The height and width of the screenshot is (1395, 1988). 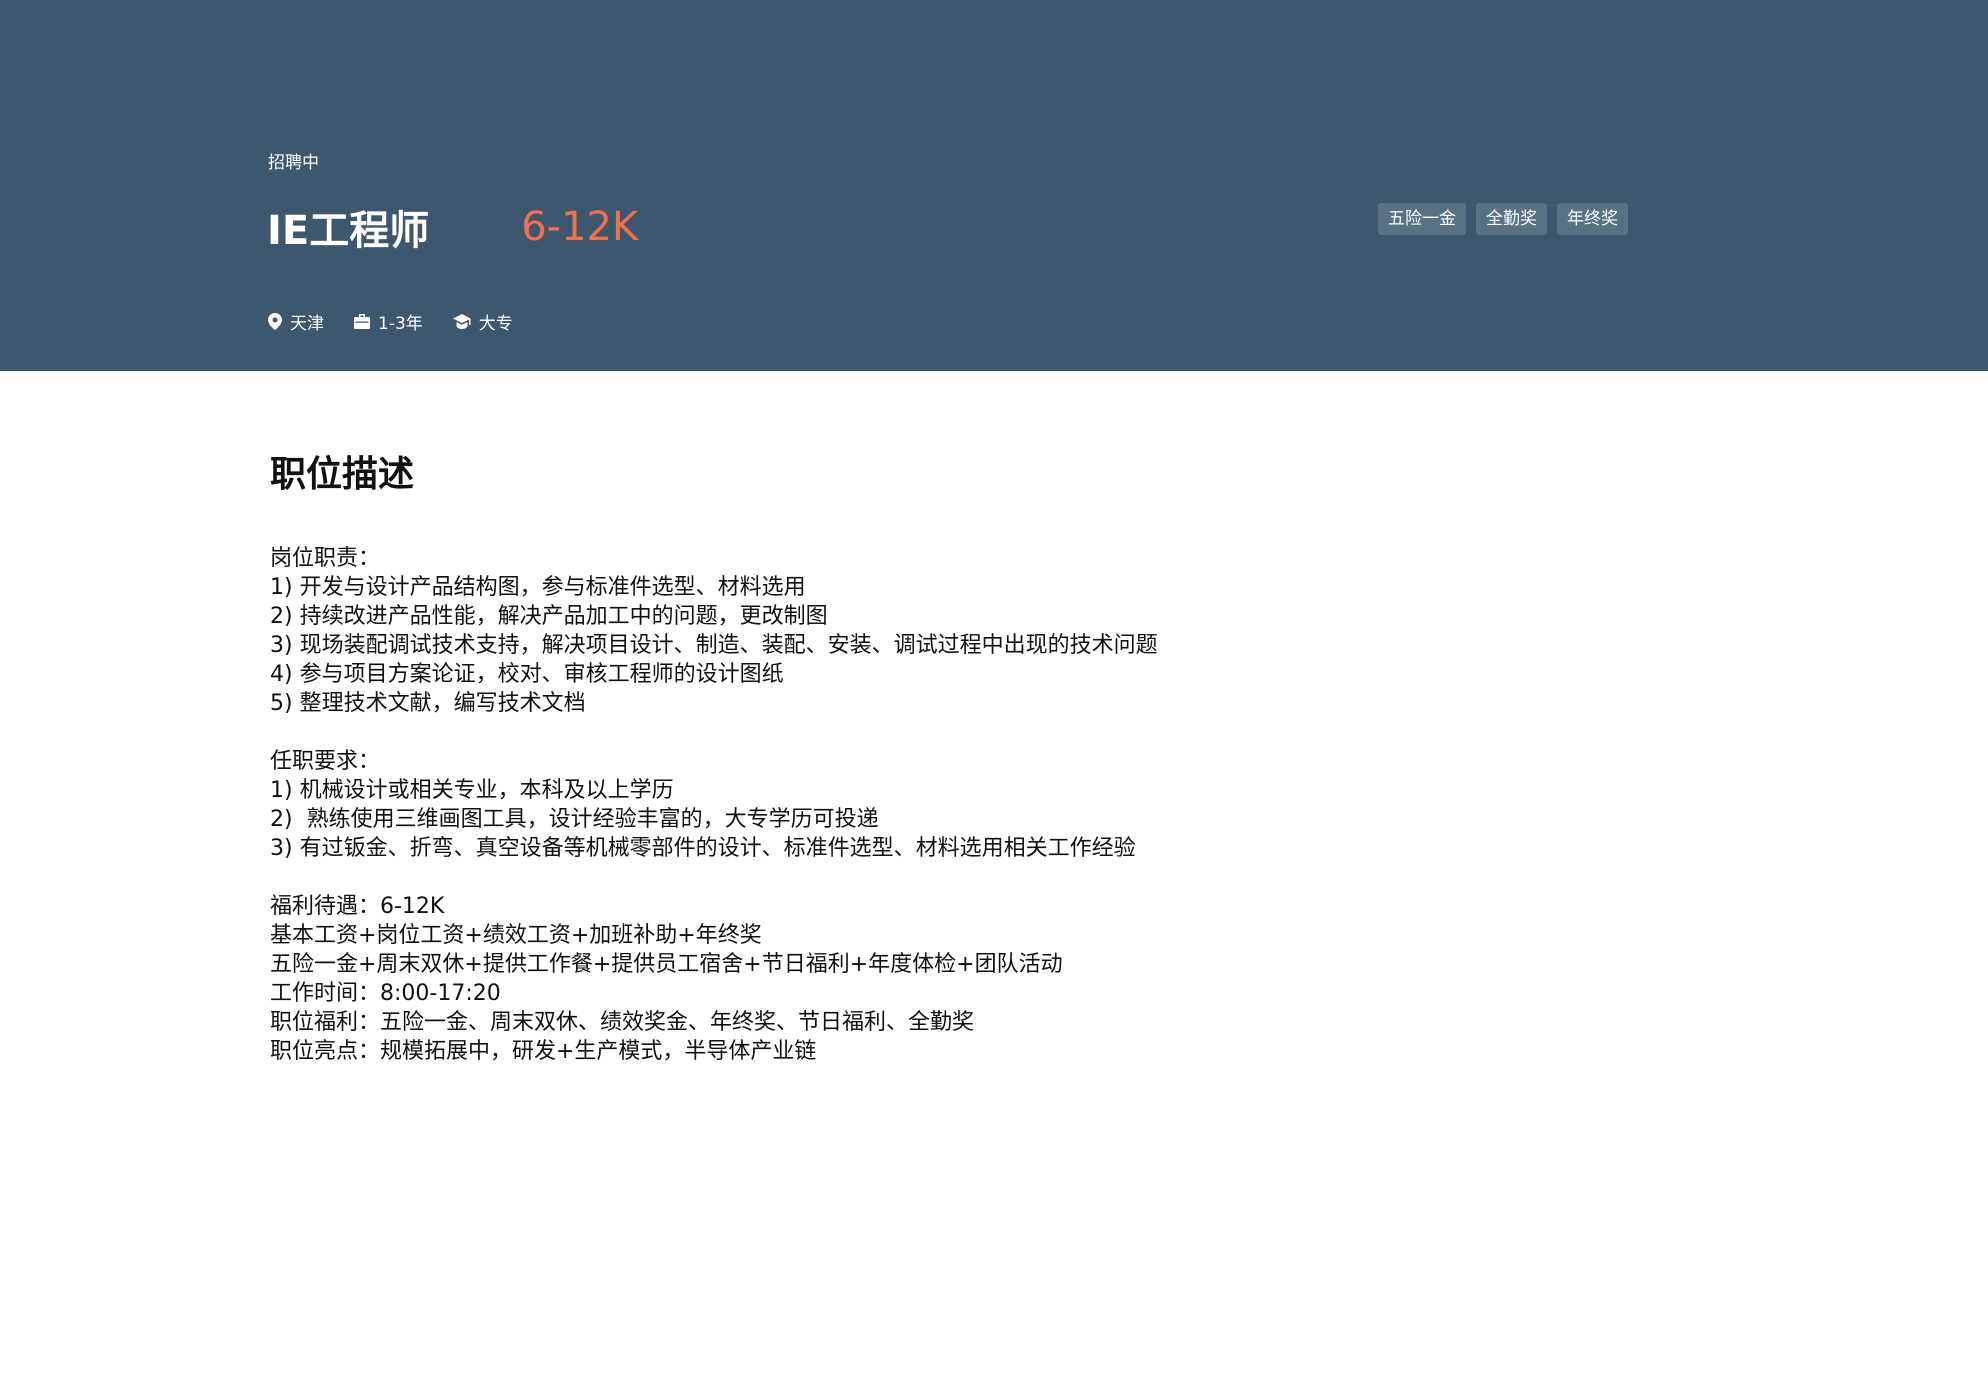 I want to click on recruiting-status: 招聘中, so click(x=293, y=163).